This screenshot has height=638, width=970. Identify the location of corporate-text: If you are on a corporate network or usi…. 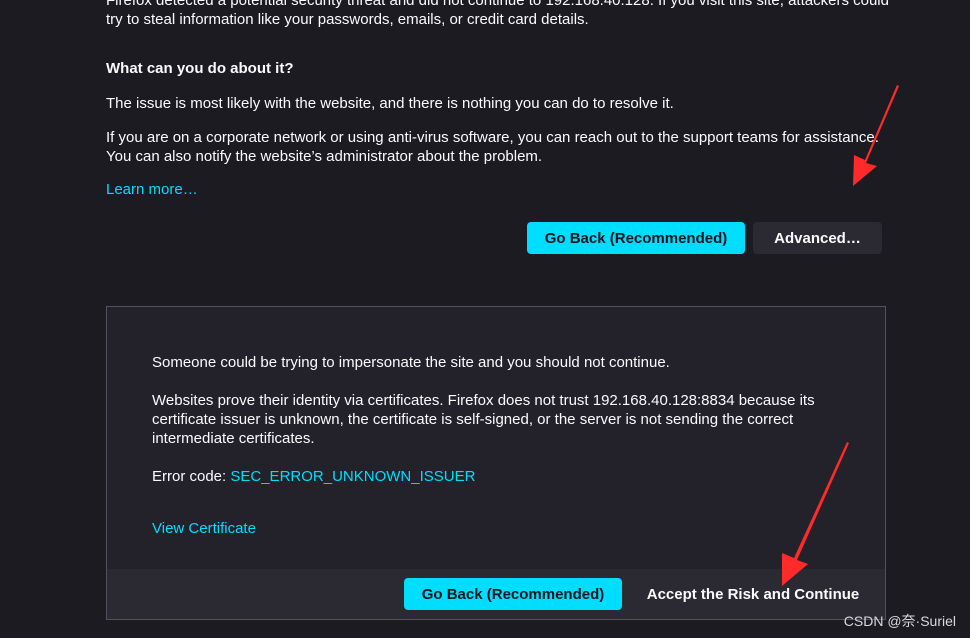
(492, 147).